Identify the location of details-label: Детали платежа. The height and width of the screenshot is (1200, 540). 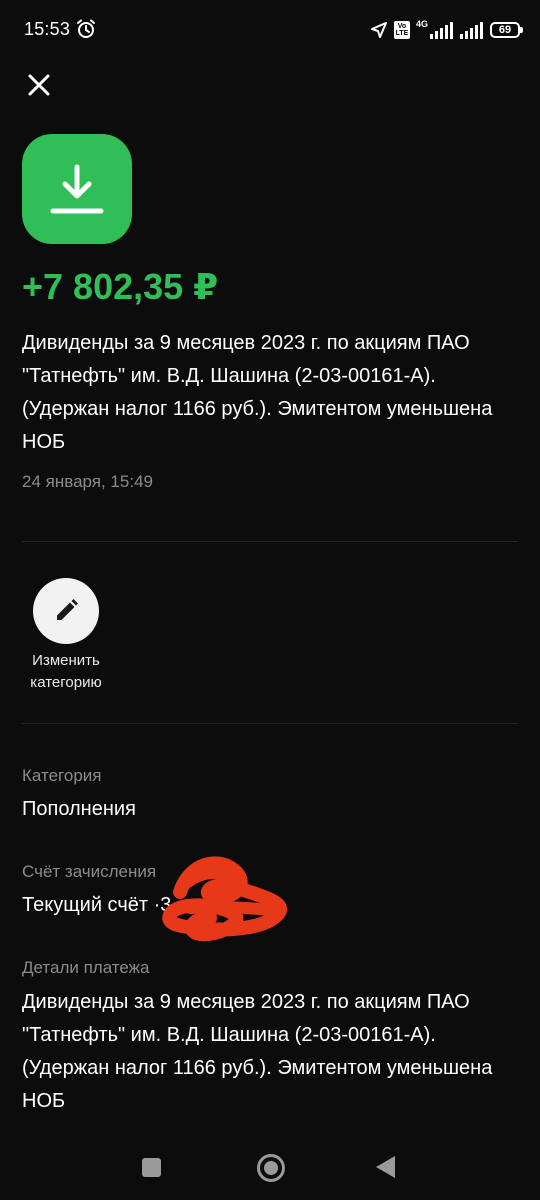
(86, 967).